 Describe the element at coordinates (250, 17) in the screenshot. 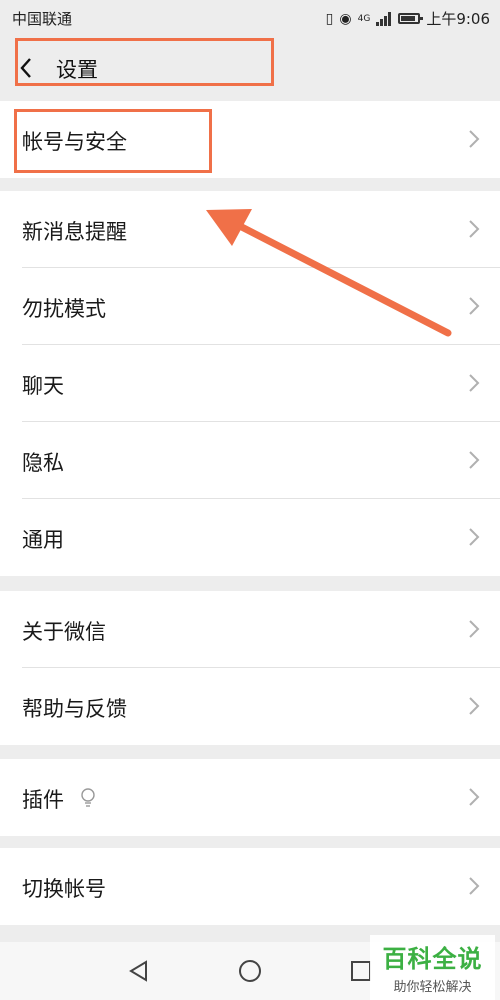

I see `status-bar: 中国联通 ▯ ◉ 4G 上午9:06` at that location.